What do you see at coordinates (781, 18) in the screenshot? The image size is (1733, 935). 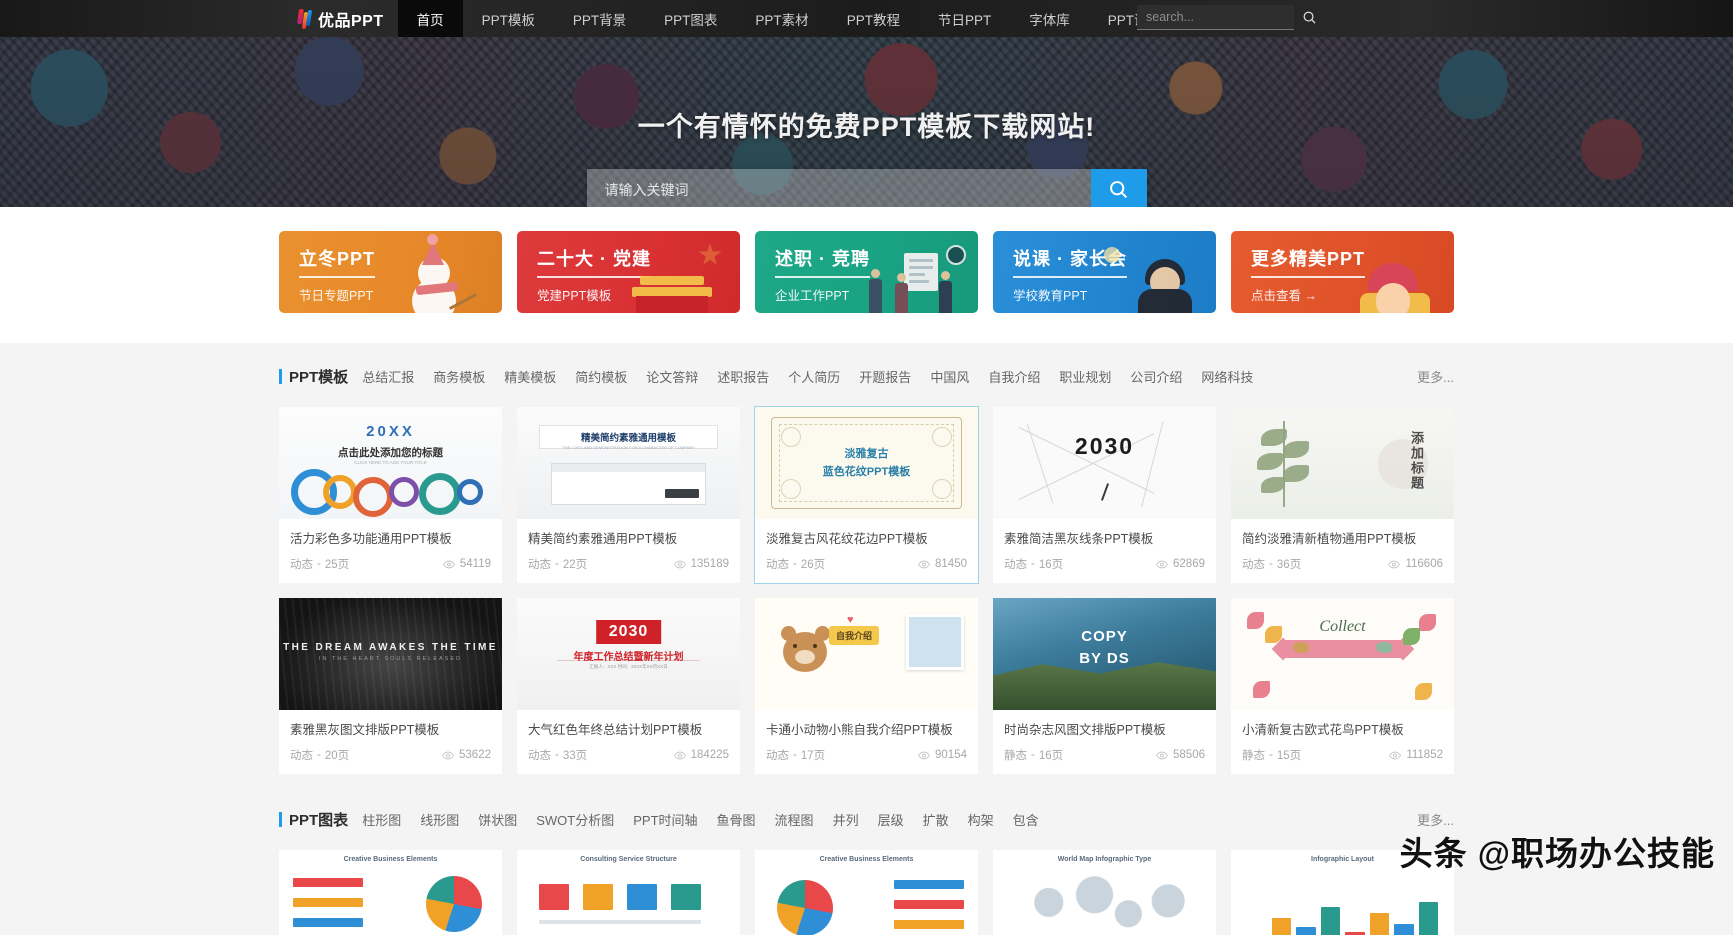 I see `nav-item-materials: PPT素材` at bounding box center [781, 18].